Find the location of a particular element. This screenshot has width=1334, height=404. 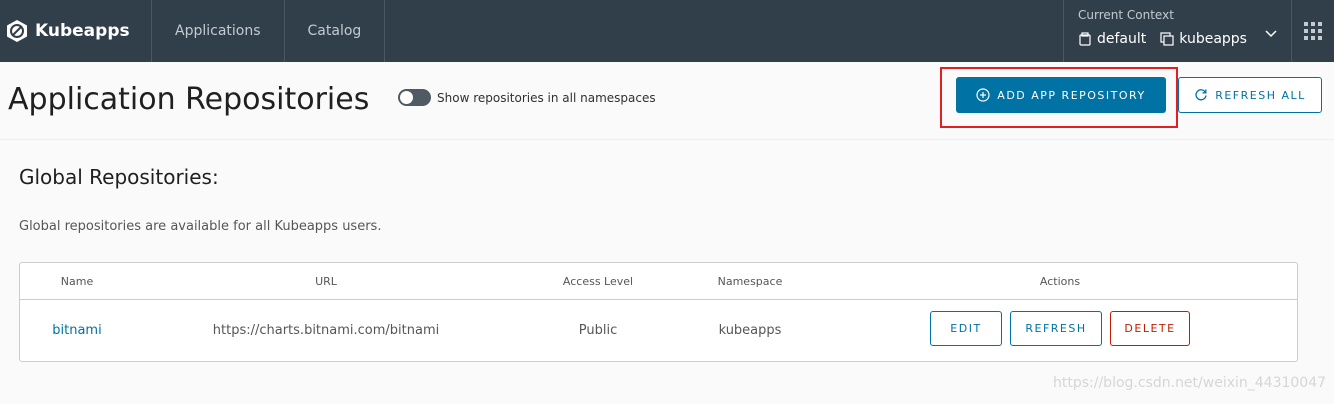

column-header-namespace: Namespace is located at coordinates (750, 281).